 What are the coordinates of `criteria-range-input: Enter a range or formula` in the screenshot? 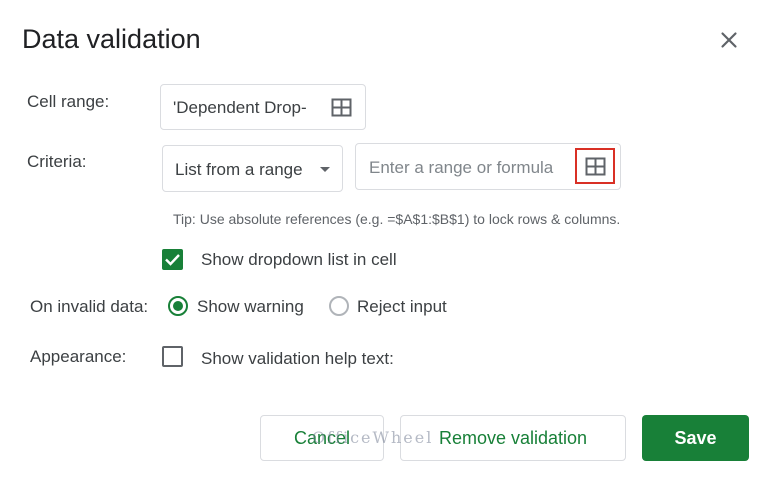 It's located at (488, 166).